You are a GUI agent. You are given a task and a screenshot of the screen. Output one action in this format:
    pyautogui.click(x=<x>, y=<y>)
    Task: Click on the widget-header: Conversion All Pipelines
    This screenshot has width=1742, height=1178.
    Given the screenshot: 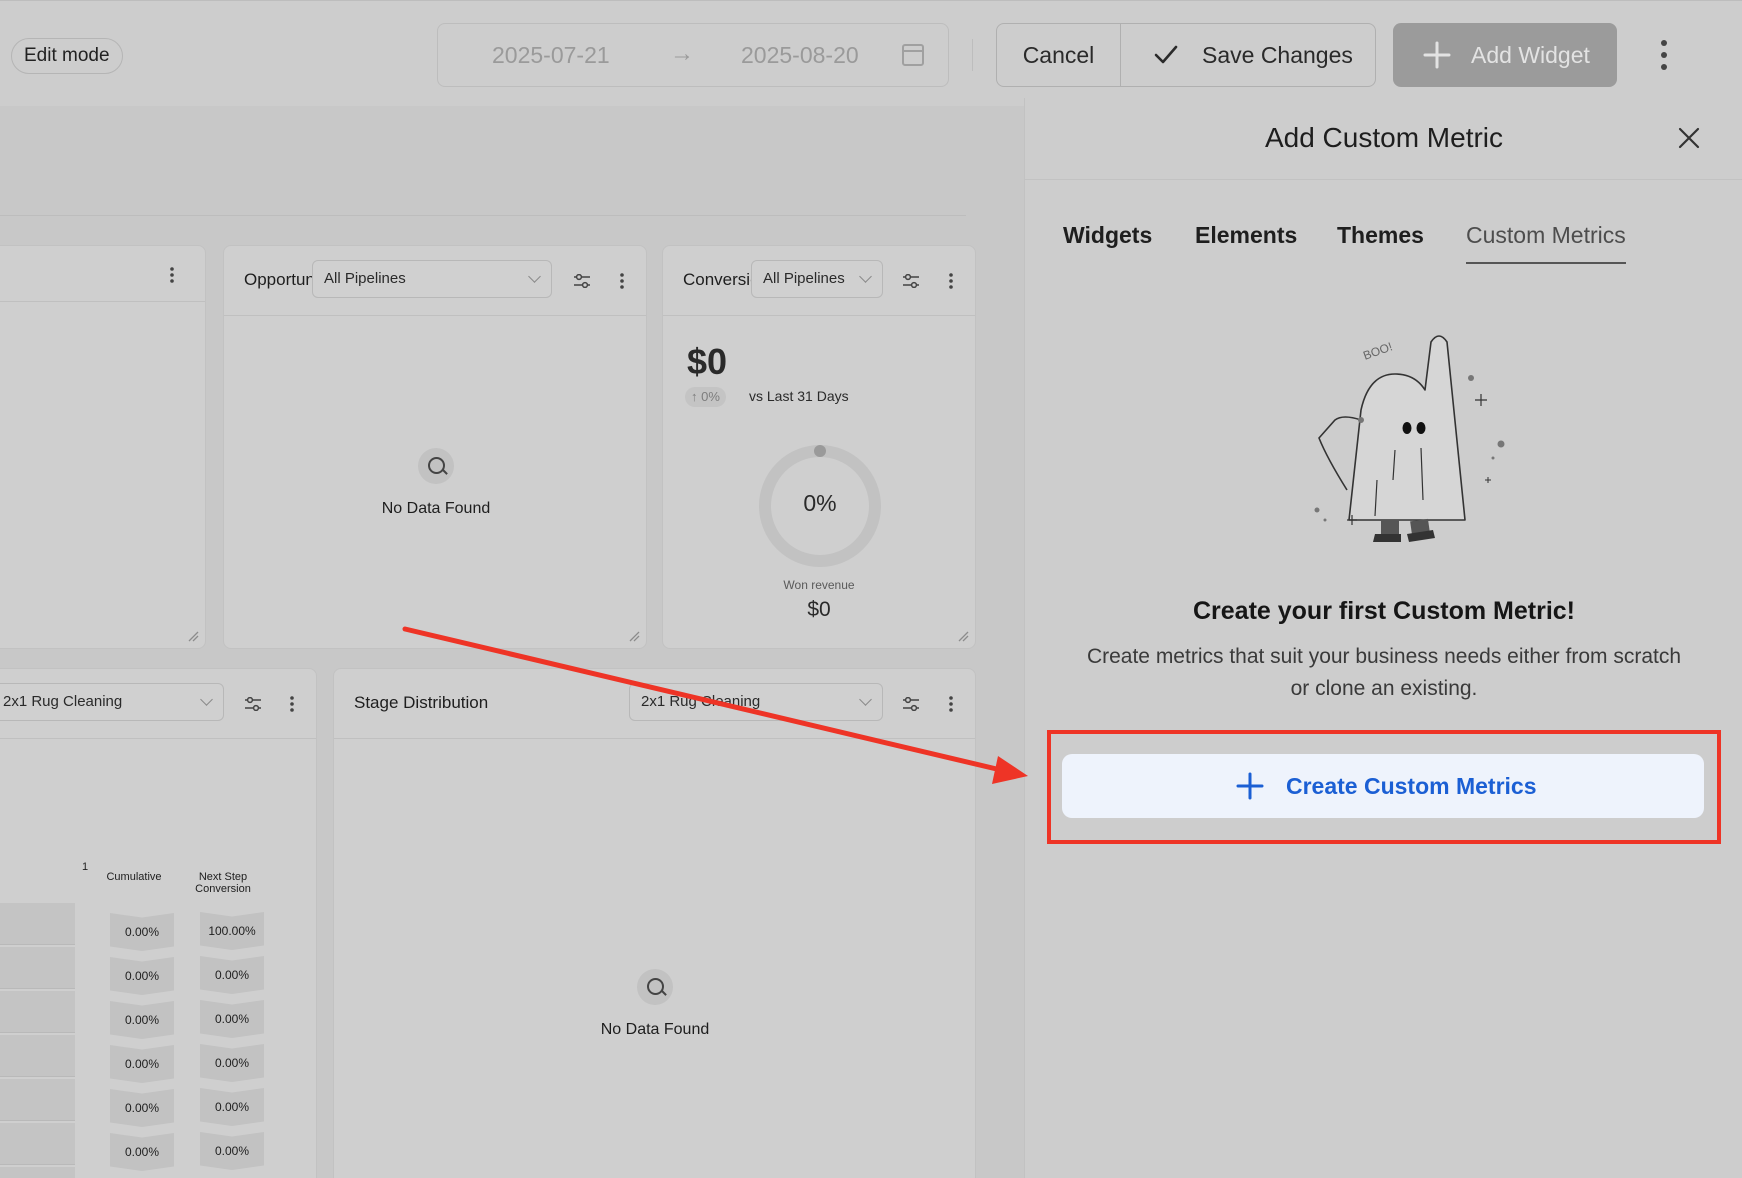 What is the action you would take?
    pyautogui.click(x=819, y=281)
    